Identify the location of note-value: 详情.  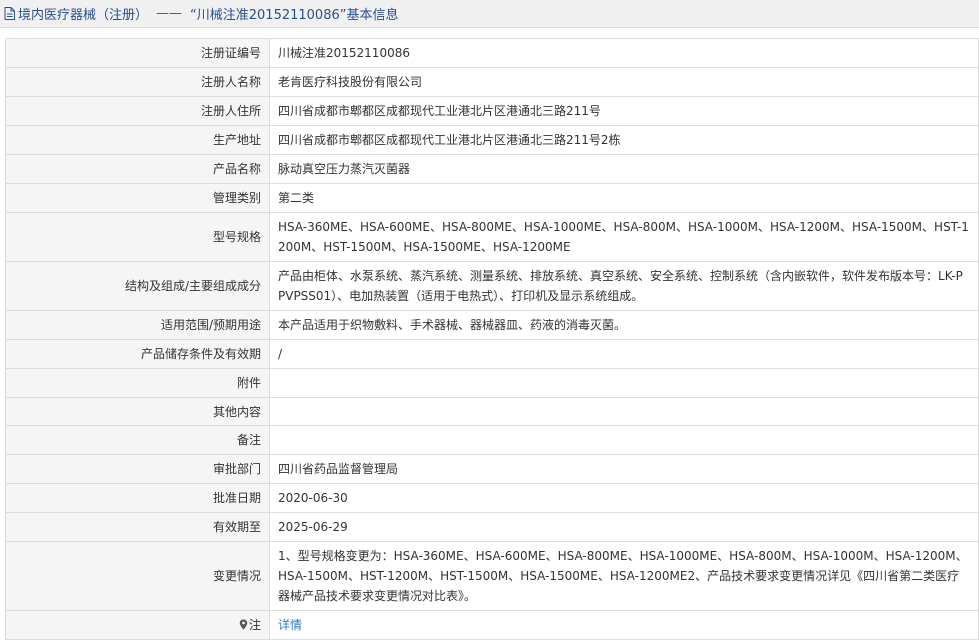
(624, 625).